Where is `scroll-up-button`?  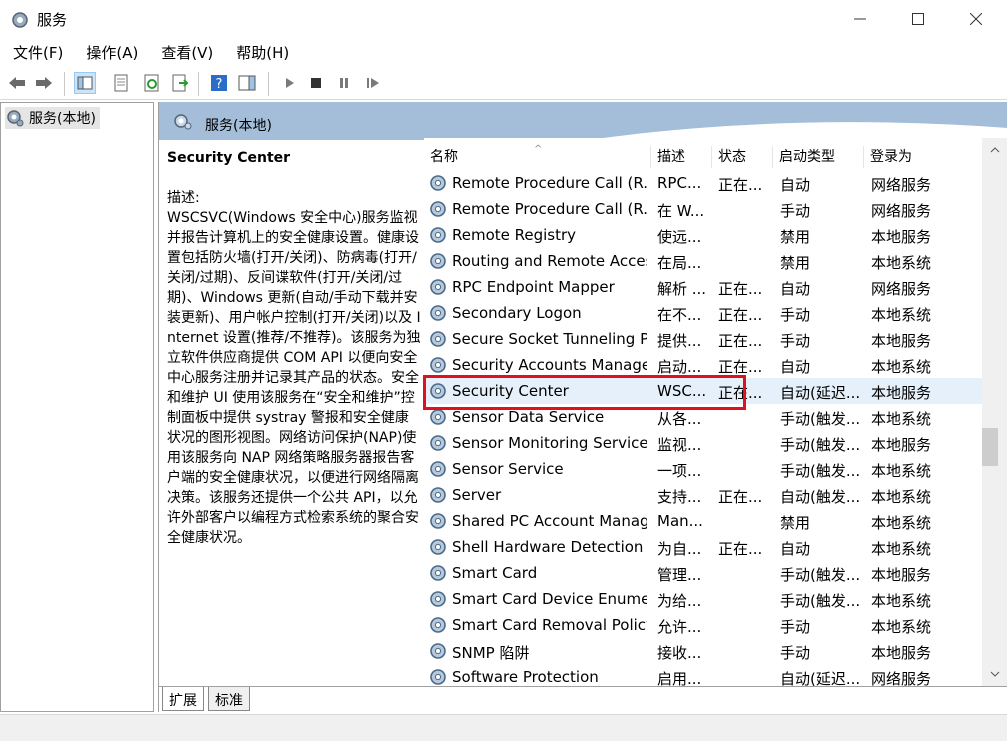 scroll-up-button is located at coordinates (994, 150).